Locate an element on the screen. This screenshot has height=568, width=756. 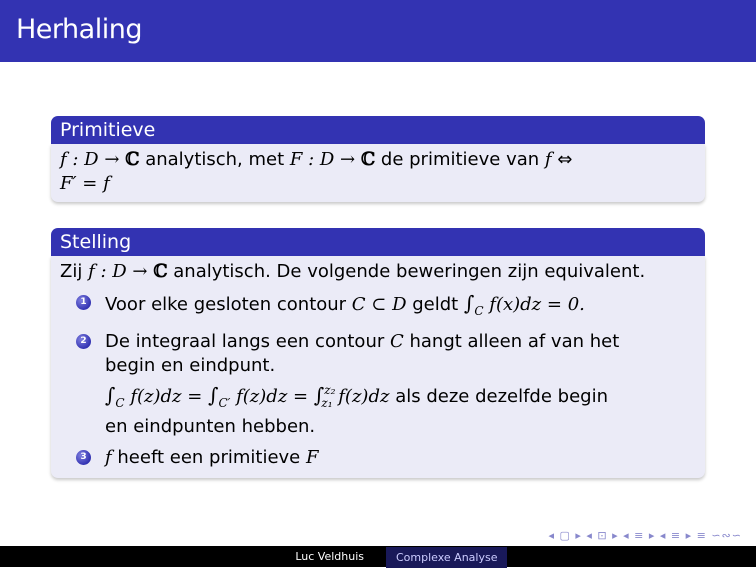
text-fragment: De integraal langs een contour is located at coordinates (247, 341).